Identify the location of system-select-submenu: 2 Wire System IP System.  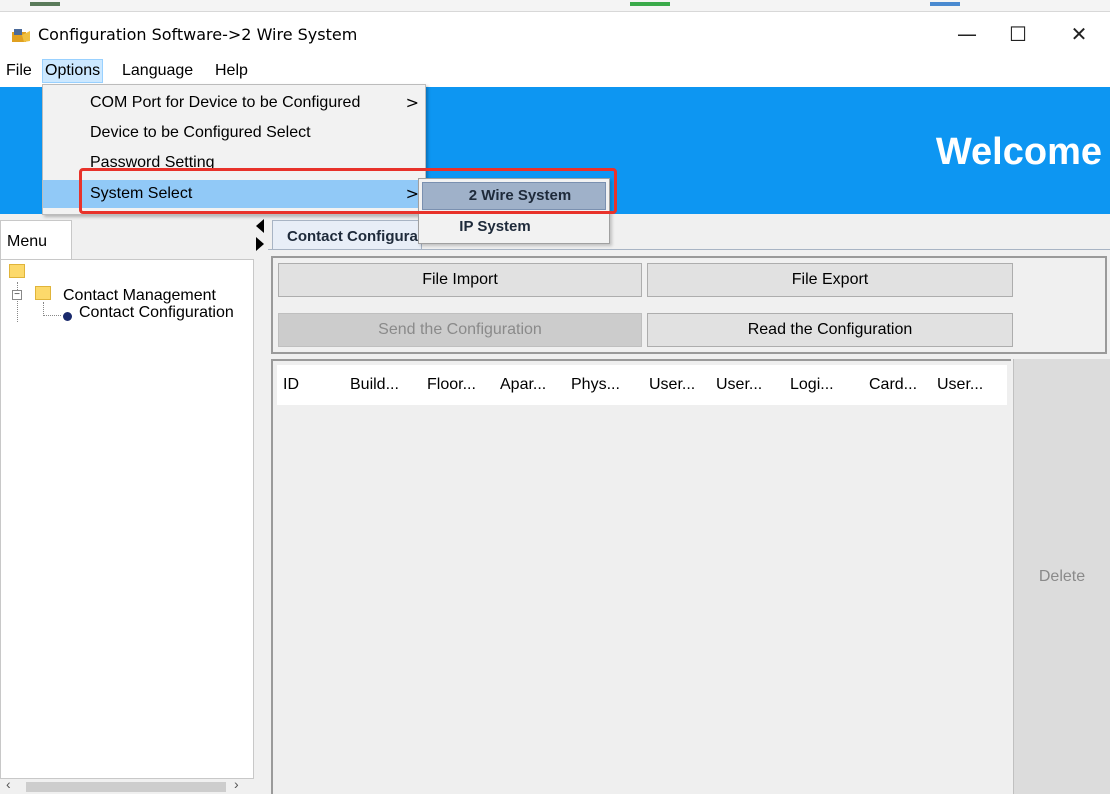
(514, 211).